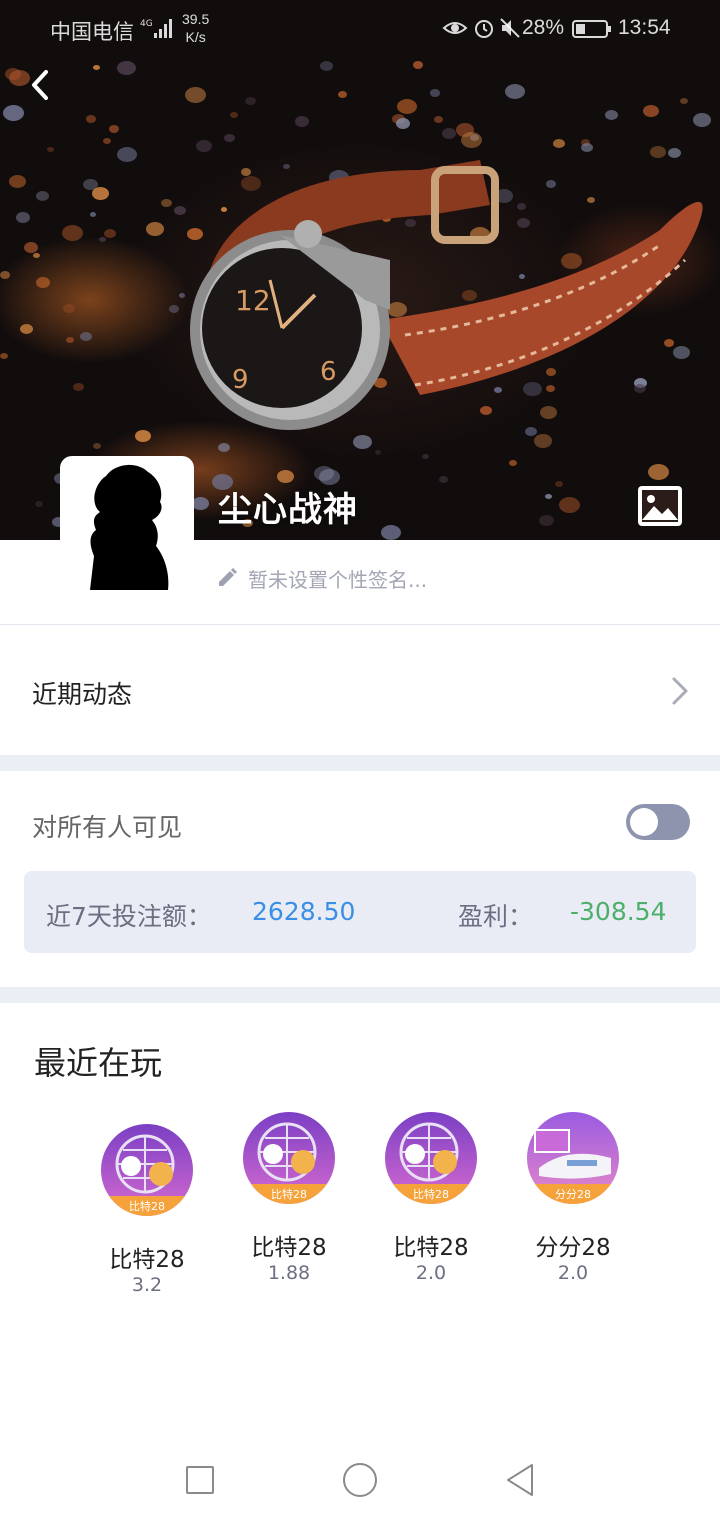  What do you see at coordinates (618, 911) in the screenshot?
I see `profit-value: -308.54` at bounding box center [618, 911].